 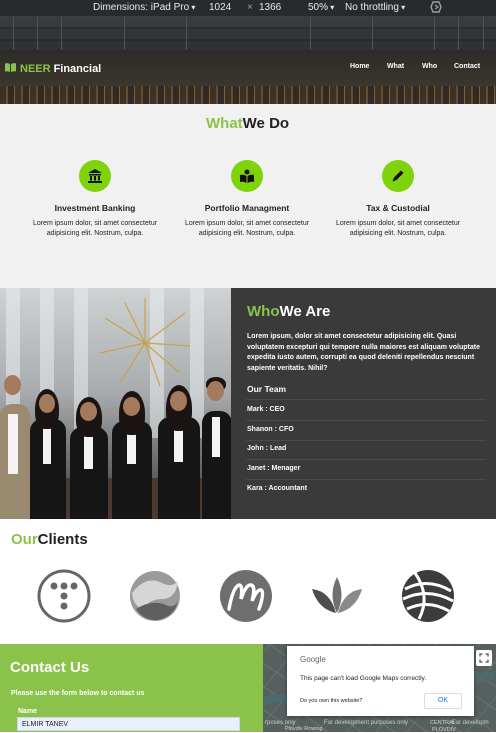 I want to click on team-member: Mark : CEO, so click(x=266, y=409).